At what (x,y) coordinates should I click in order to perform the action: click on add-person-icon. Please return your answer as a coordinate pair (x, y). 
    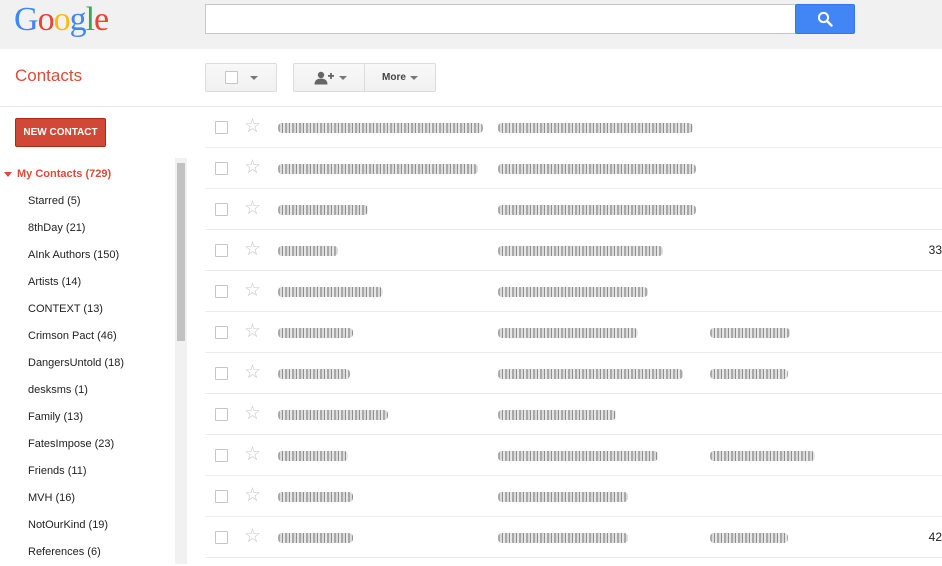
    Looking at the image, I should click on (324, 77).